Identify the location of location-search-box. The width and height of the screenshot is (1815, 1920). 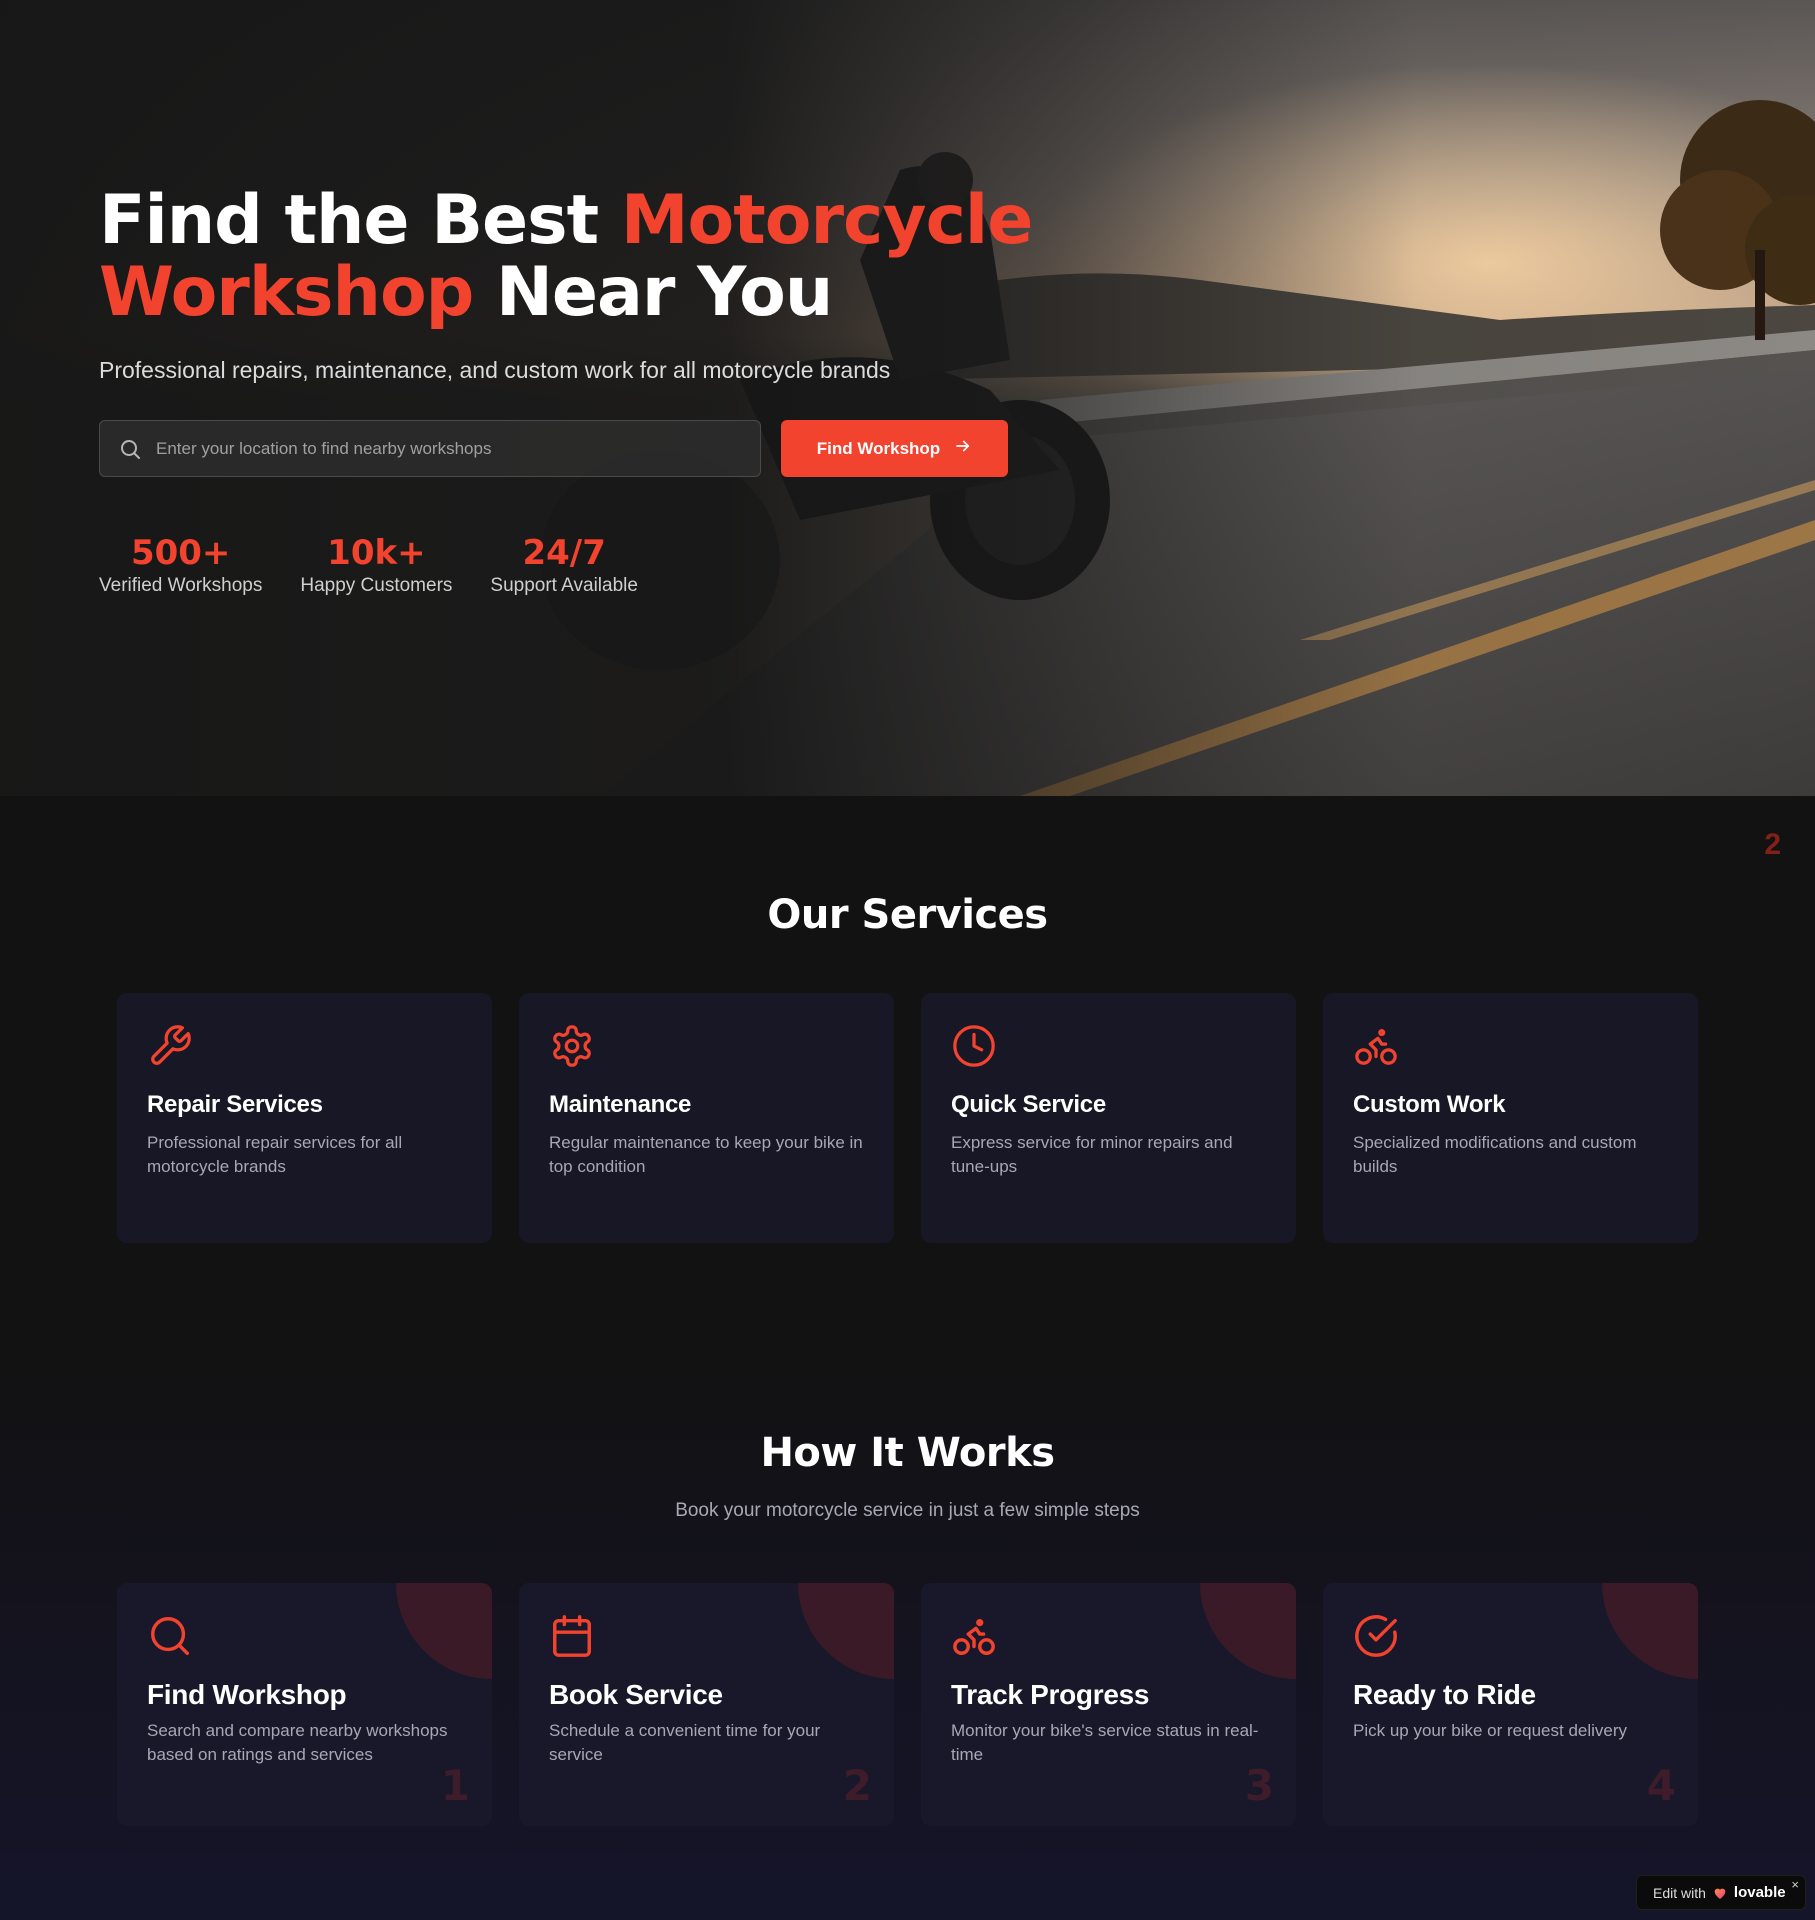
(430, 448).